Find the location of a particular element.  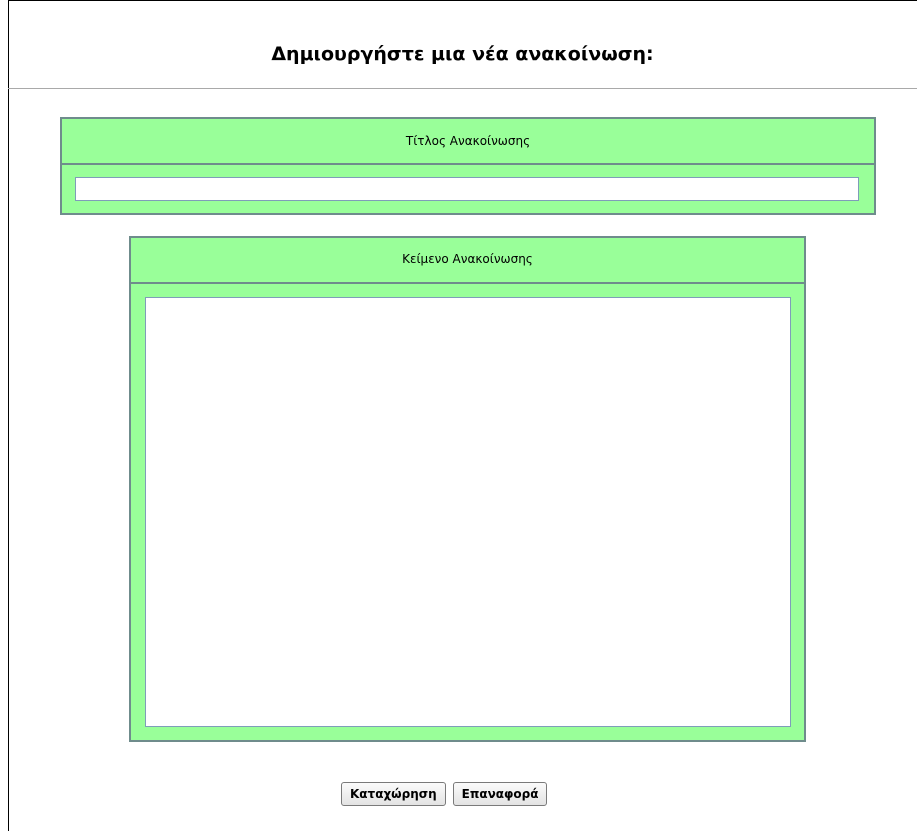

reset-button: Επαναφορά is located at coordinates (500, 794).